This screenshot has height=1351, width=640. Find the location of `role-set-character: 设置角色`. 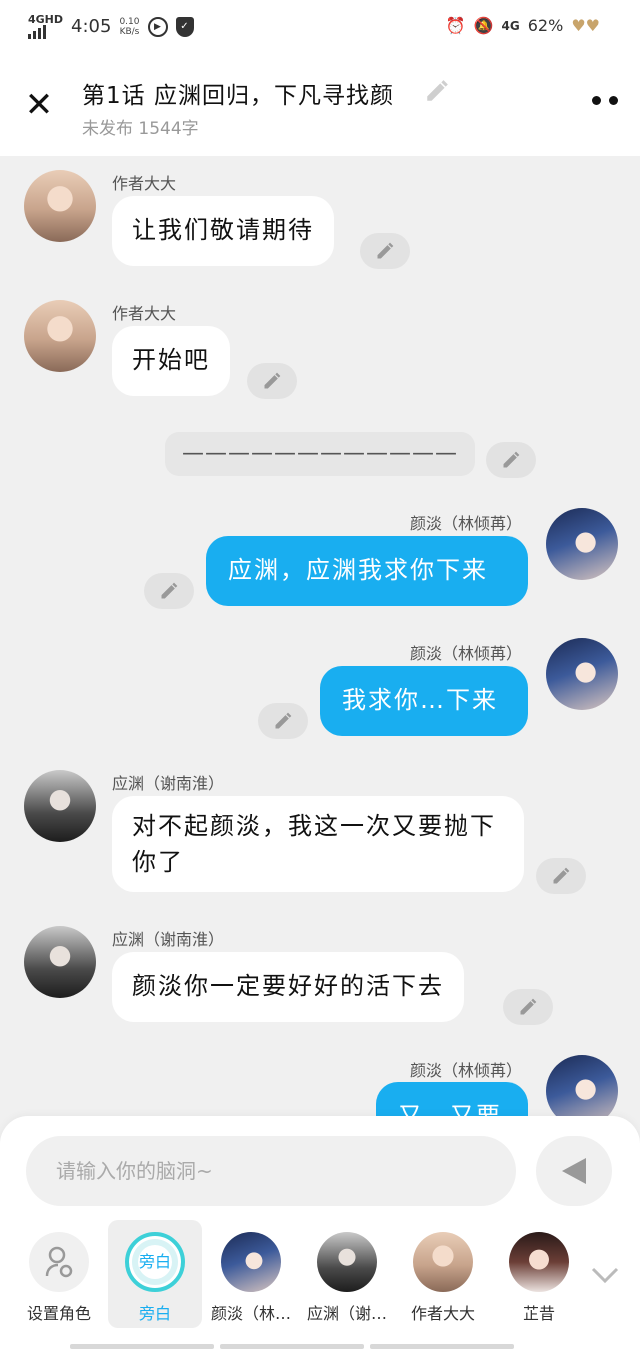

role-set-character: 设置角色 is located at coordinates (59, 1274).